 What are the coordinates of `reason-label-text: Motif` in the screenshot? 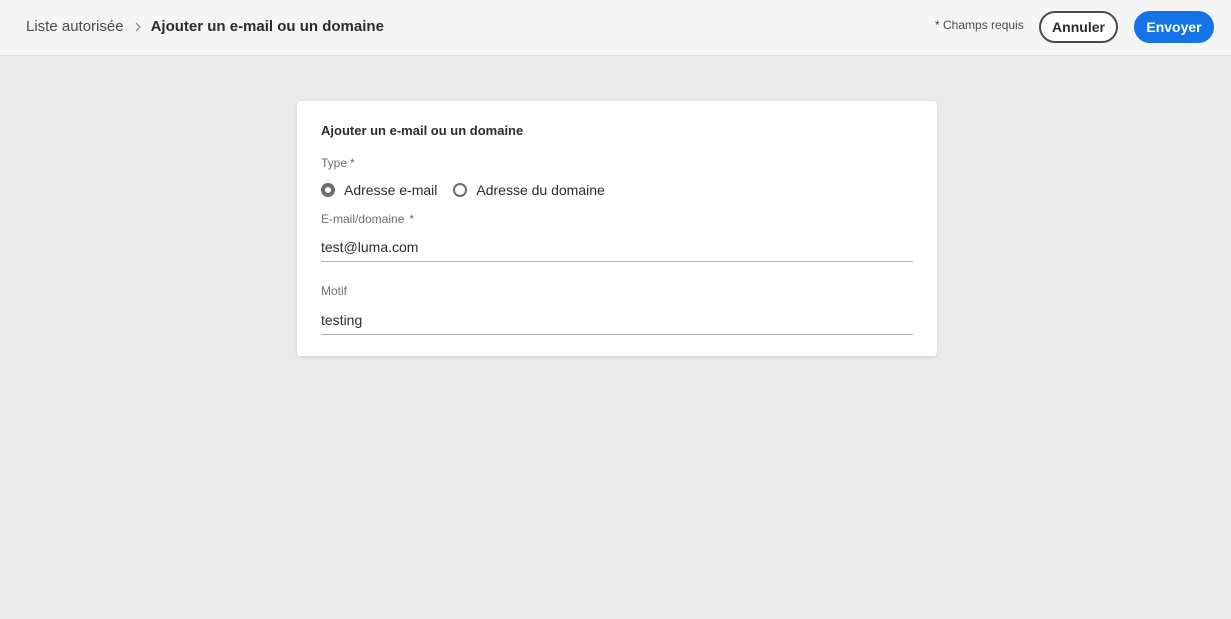 It's located at (334, 291).